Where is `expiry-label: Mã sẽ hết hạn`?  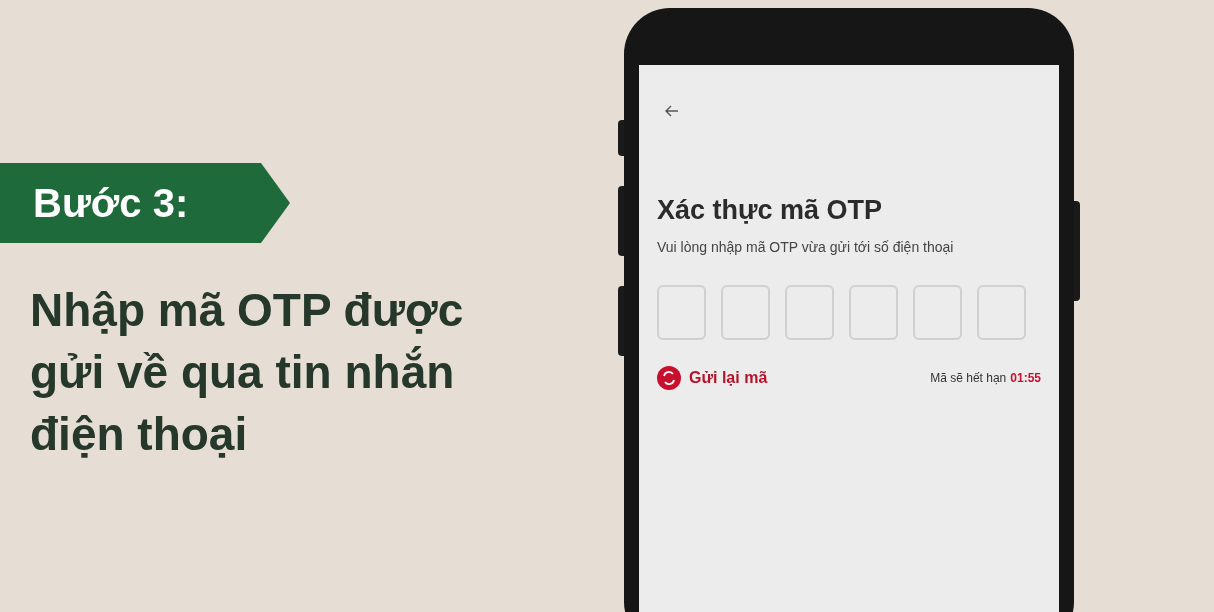 expiry-label: Mã sẽ hết hạn is located at coordinates (968, 378).